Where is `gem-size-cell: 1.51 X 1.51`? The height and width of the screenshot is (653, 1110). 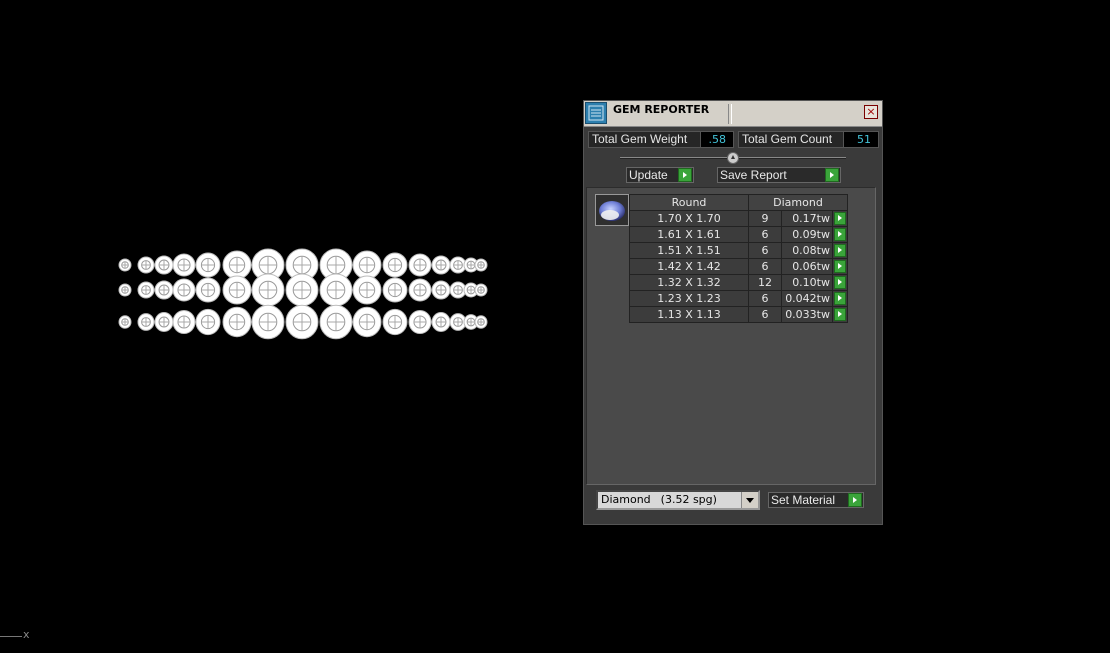
gem-size-cell: 1.51 X 1.51 is located at coordinates (689, 250).